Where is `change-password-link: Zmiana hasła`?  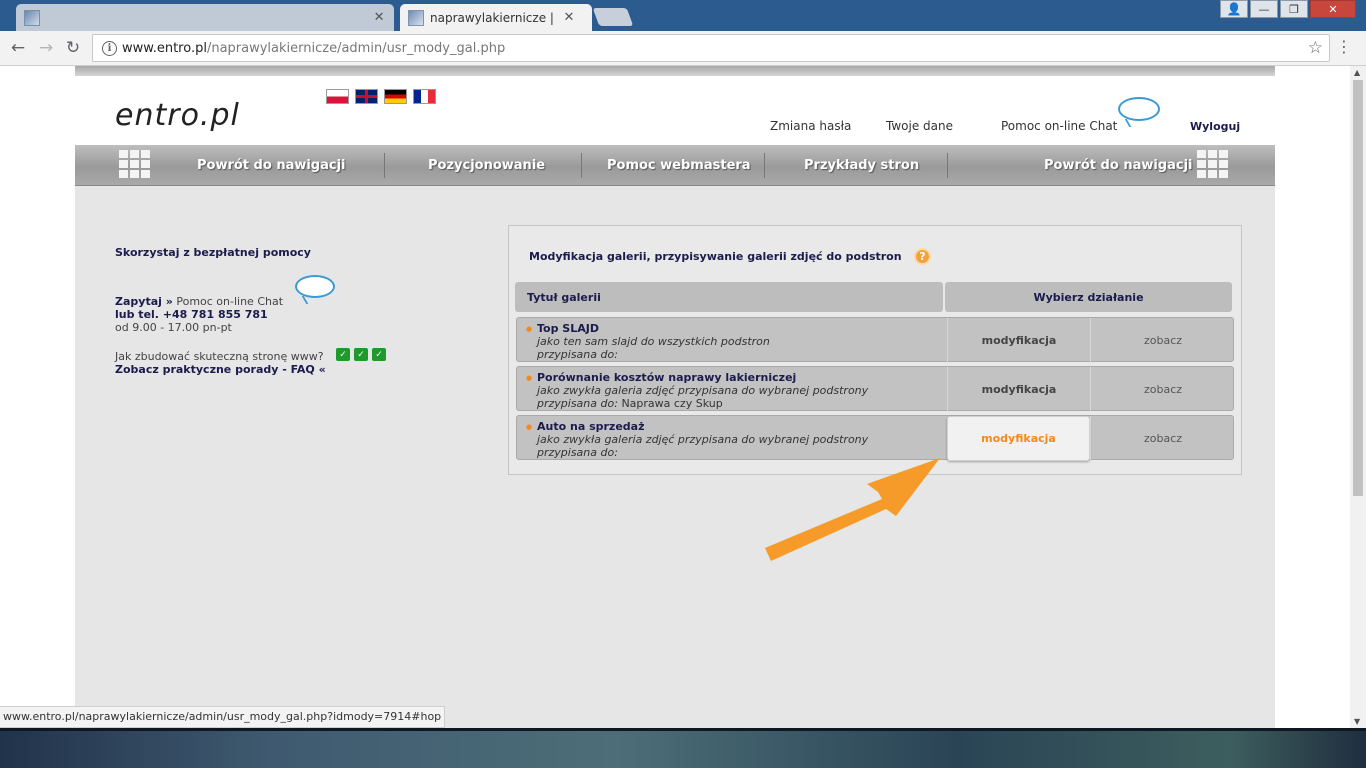
change-password-link: Zmiana hasła is located at coordinates (810, 126).